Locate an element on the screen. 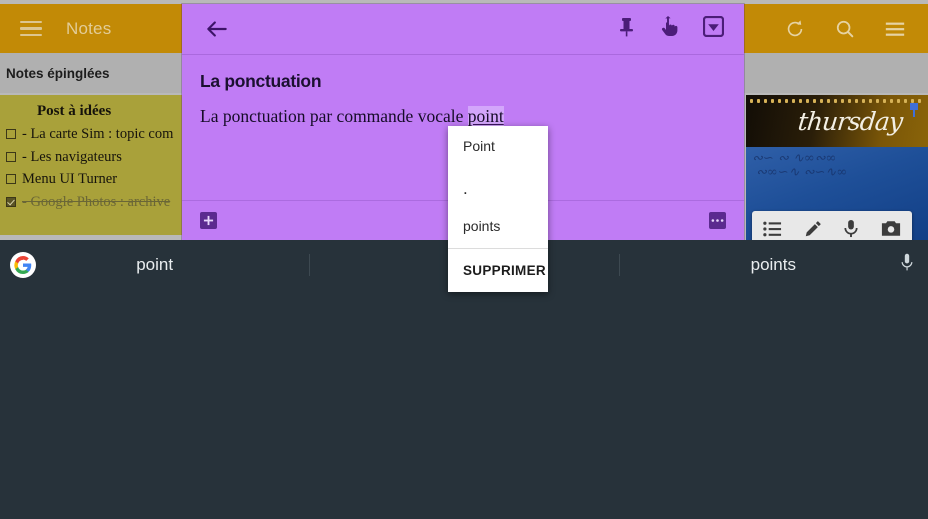 The image size is (928, 519). more-dots-icon is located at coordinates (717, 220).